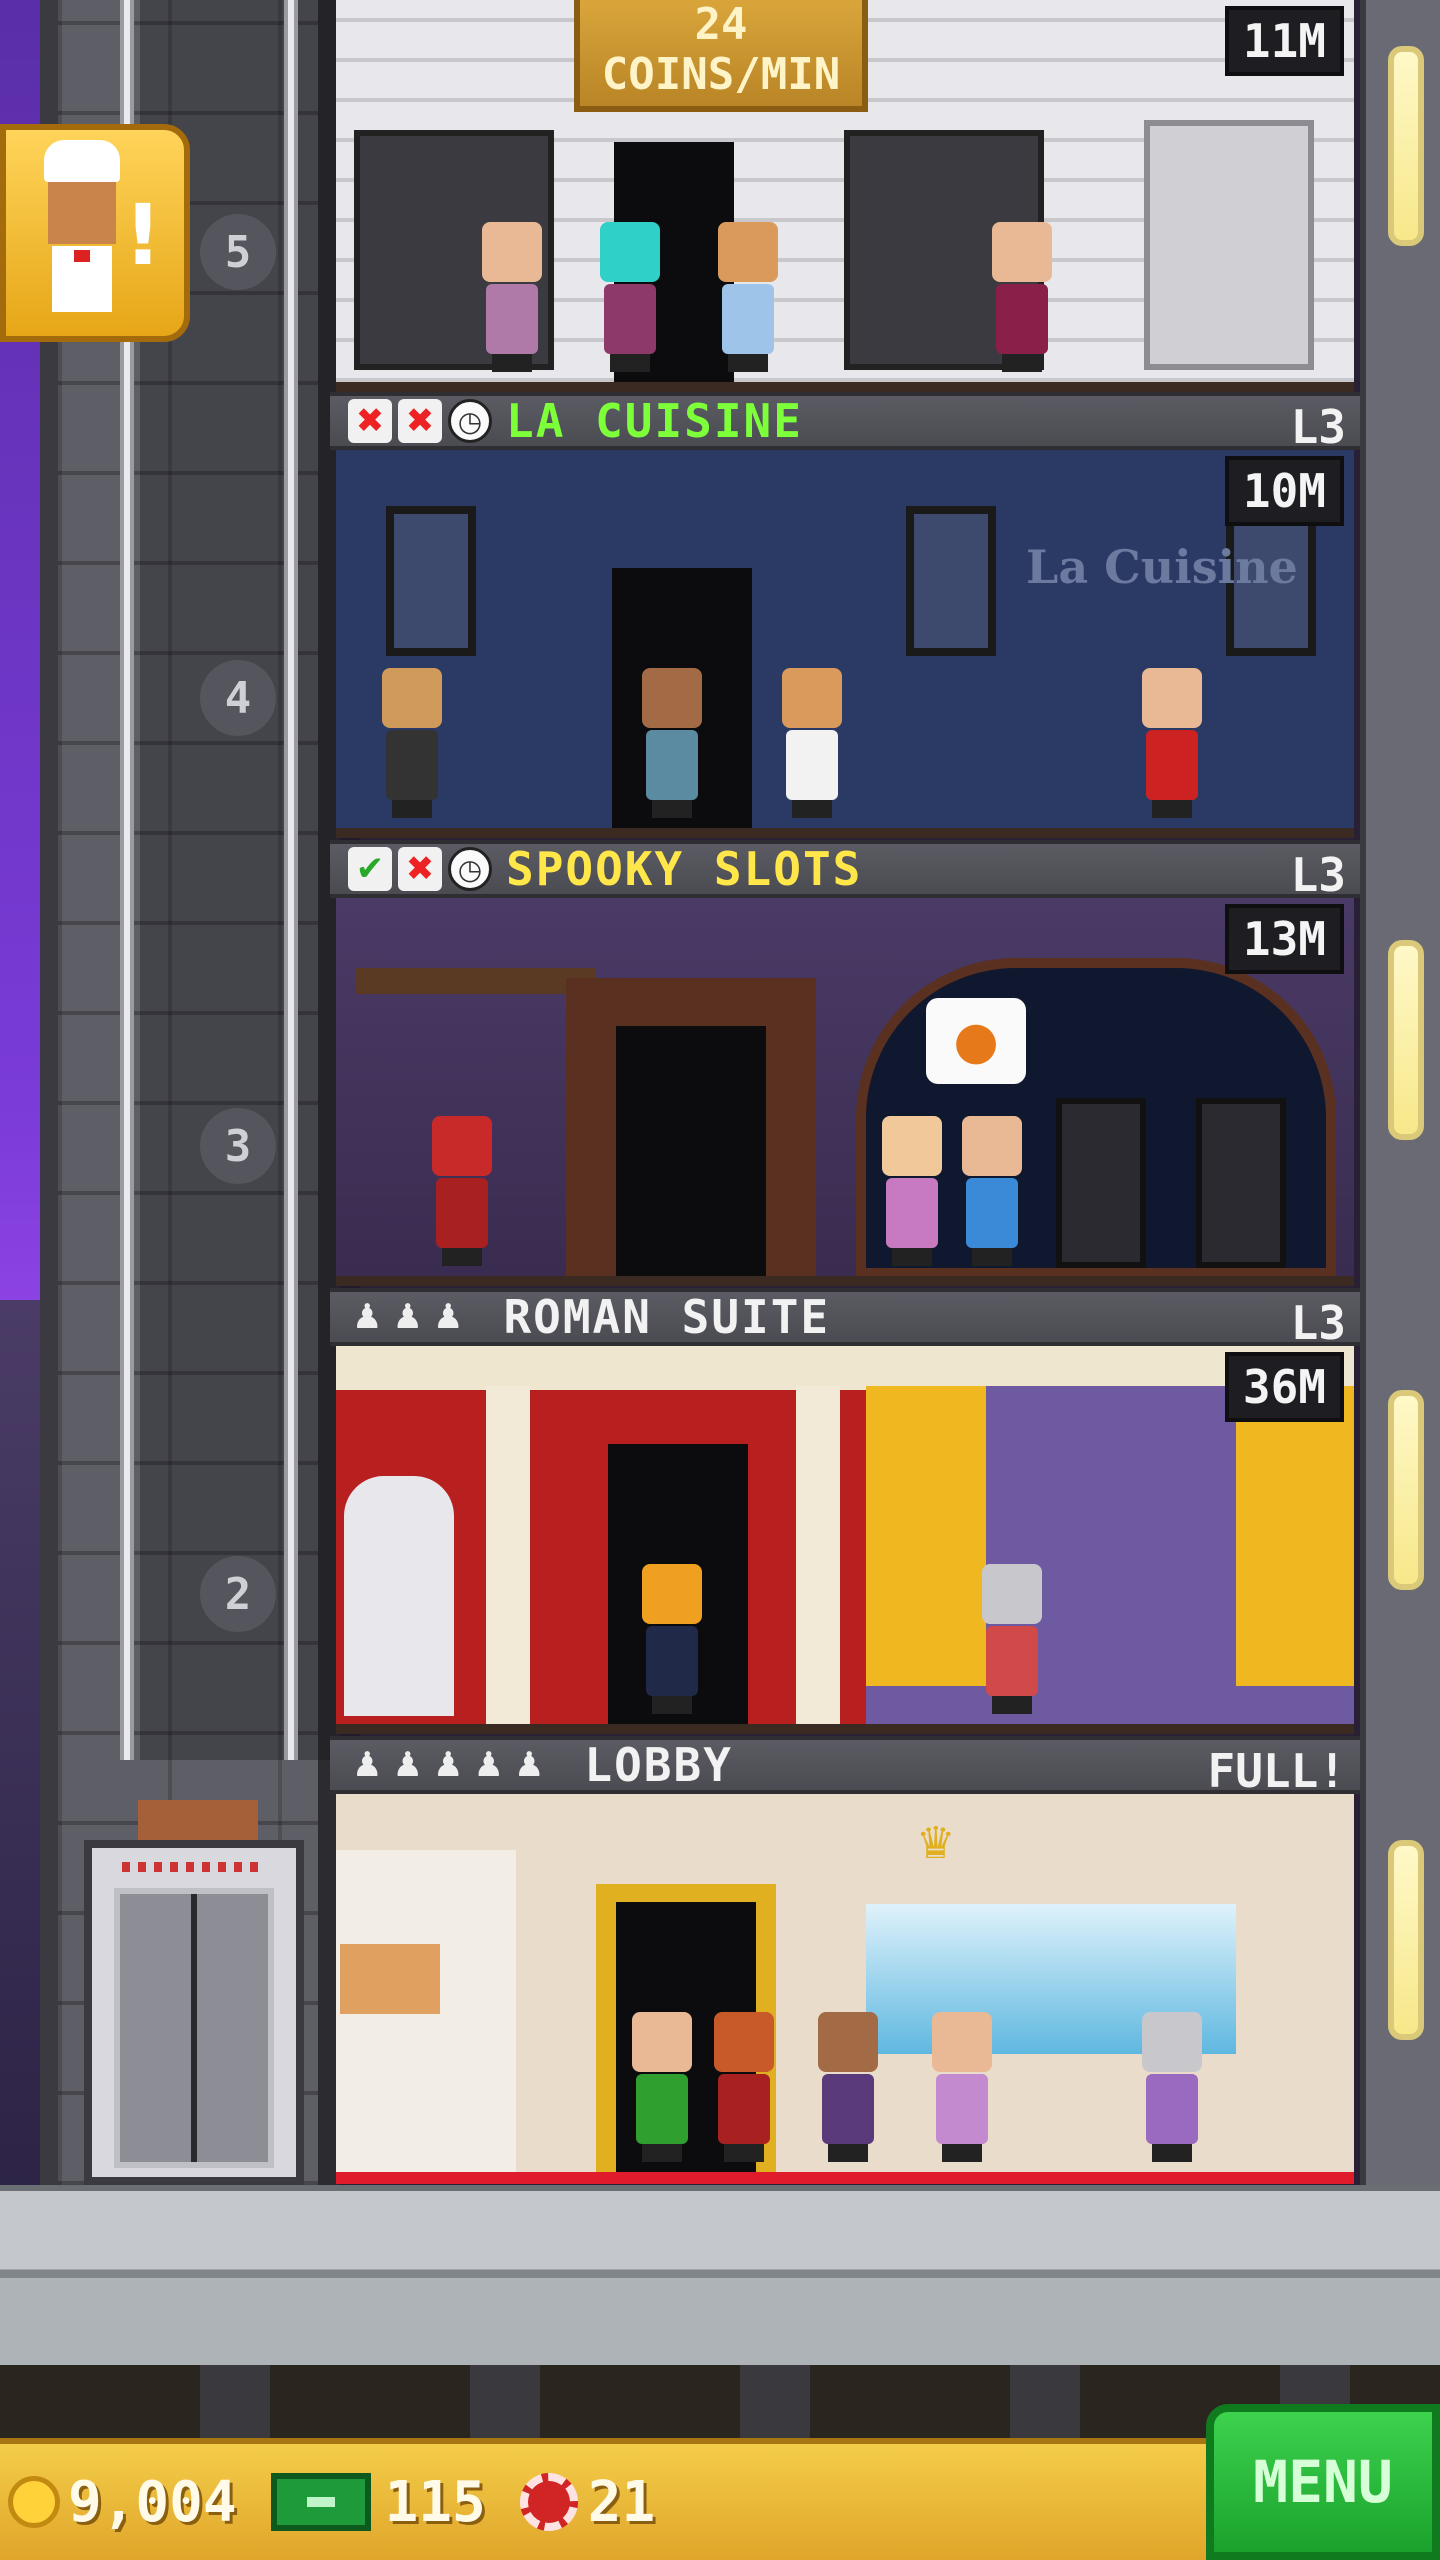 This screenshot has width=1440, height=2560. What do you see at coordinates (448, 1765) in the screenshot?
I see `resident-icons: ♟ ♟ ♟ ♟ ♟` at bounding box center [448, 1765].